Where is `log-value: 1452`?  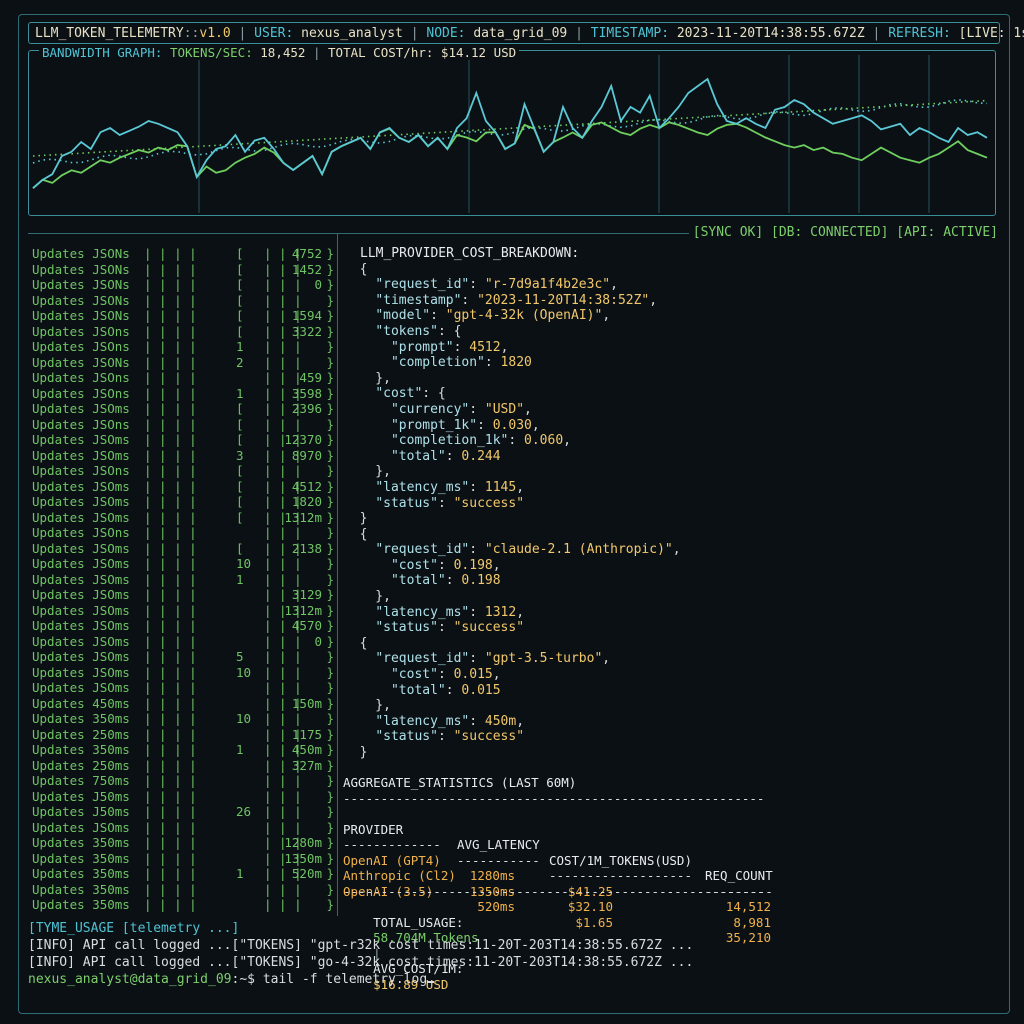
log-value: 1452 is located at coordinates (306, 269).